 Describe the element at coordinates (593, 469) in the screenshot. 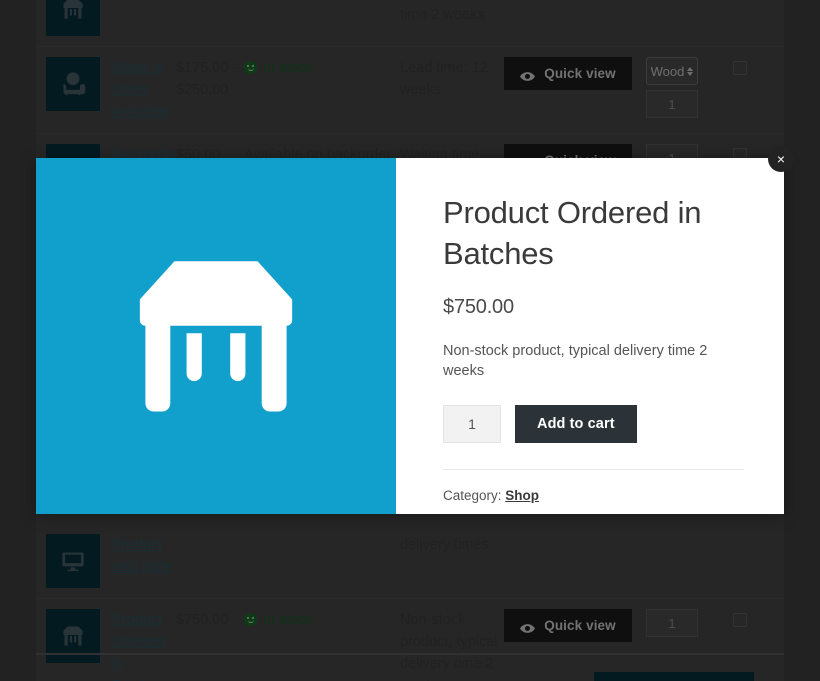

I see `meta-divider` at that location.